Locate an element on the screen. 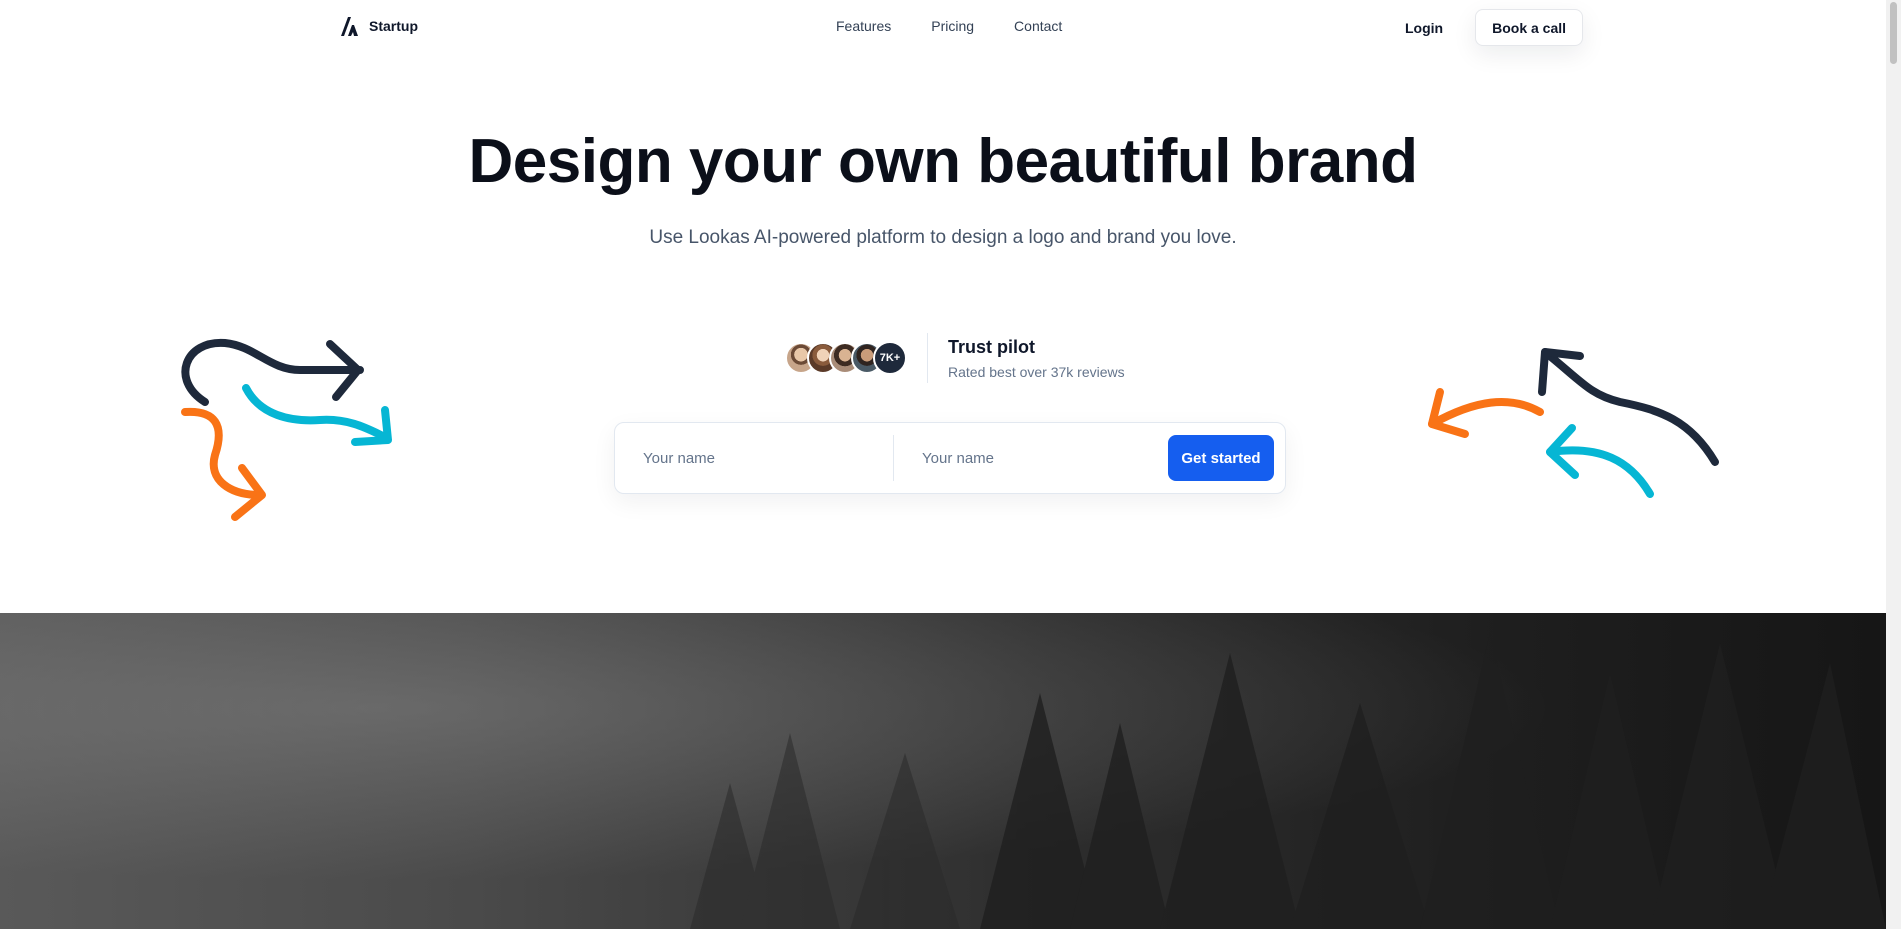  decorative-arrows-left is located at coordinates (286, 429).